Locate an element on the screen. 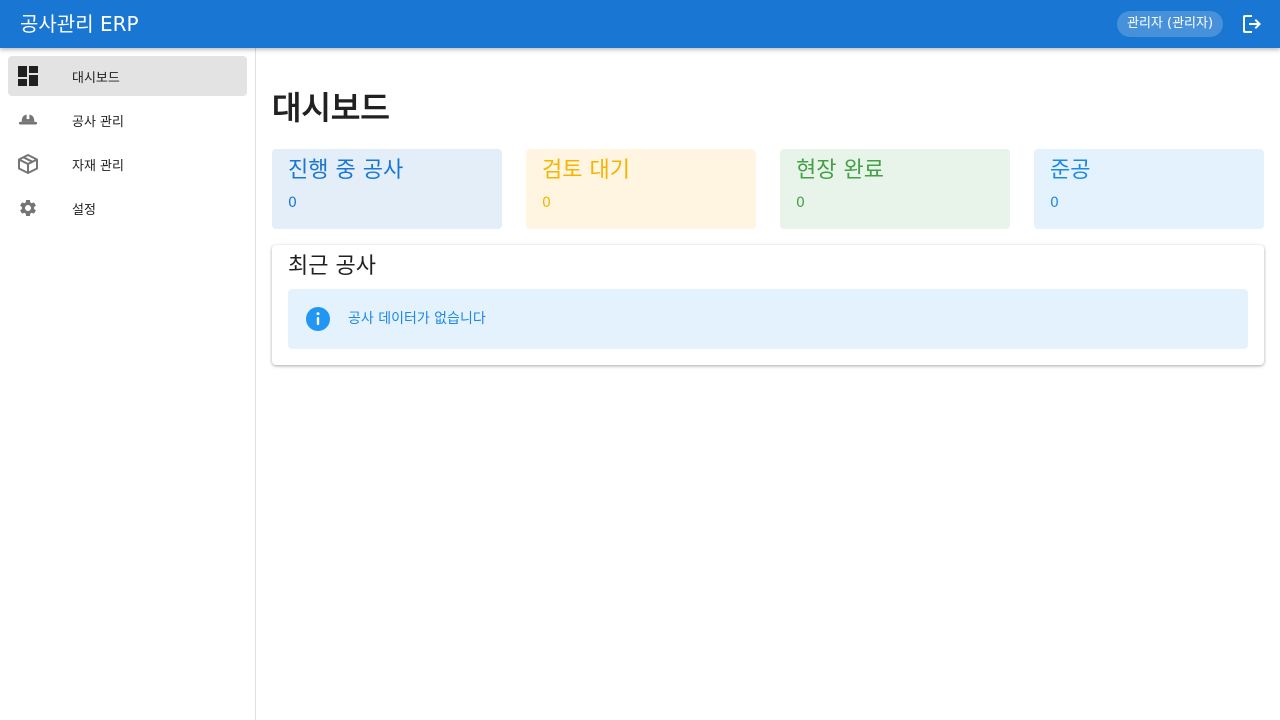 Image resolution: width=1280 pixels, height=720 pixels. logout-button is located at coordinates (1252, 24).